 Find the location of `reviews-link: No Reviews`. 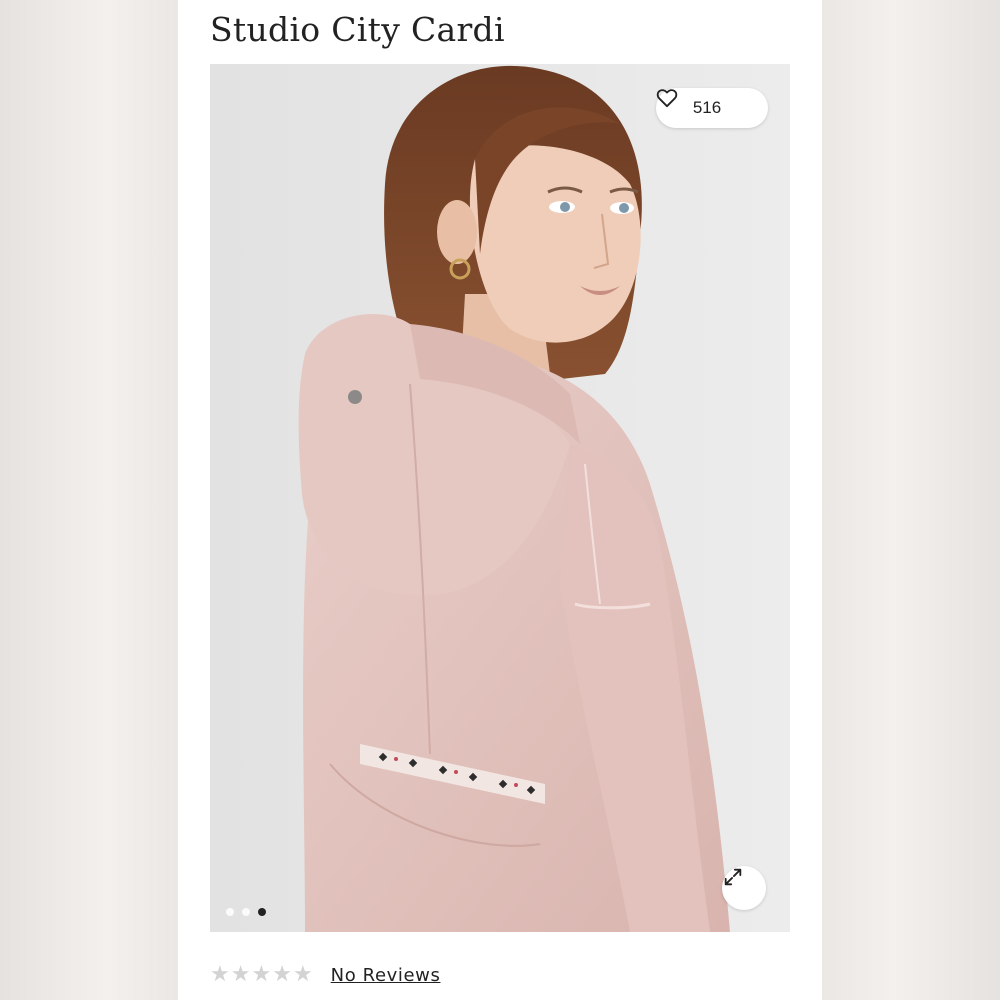

reviews-link: No Reviews is located at coordinates (386, 975).